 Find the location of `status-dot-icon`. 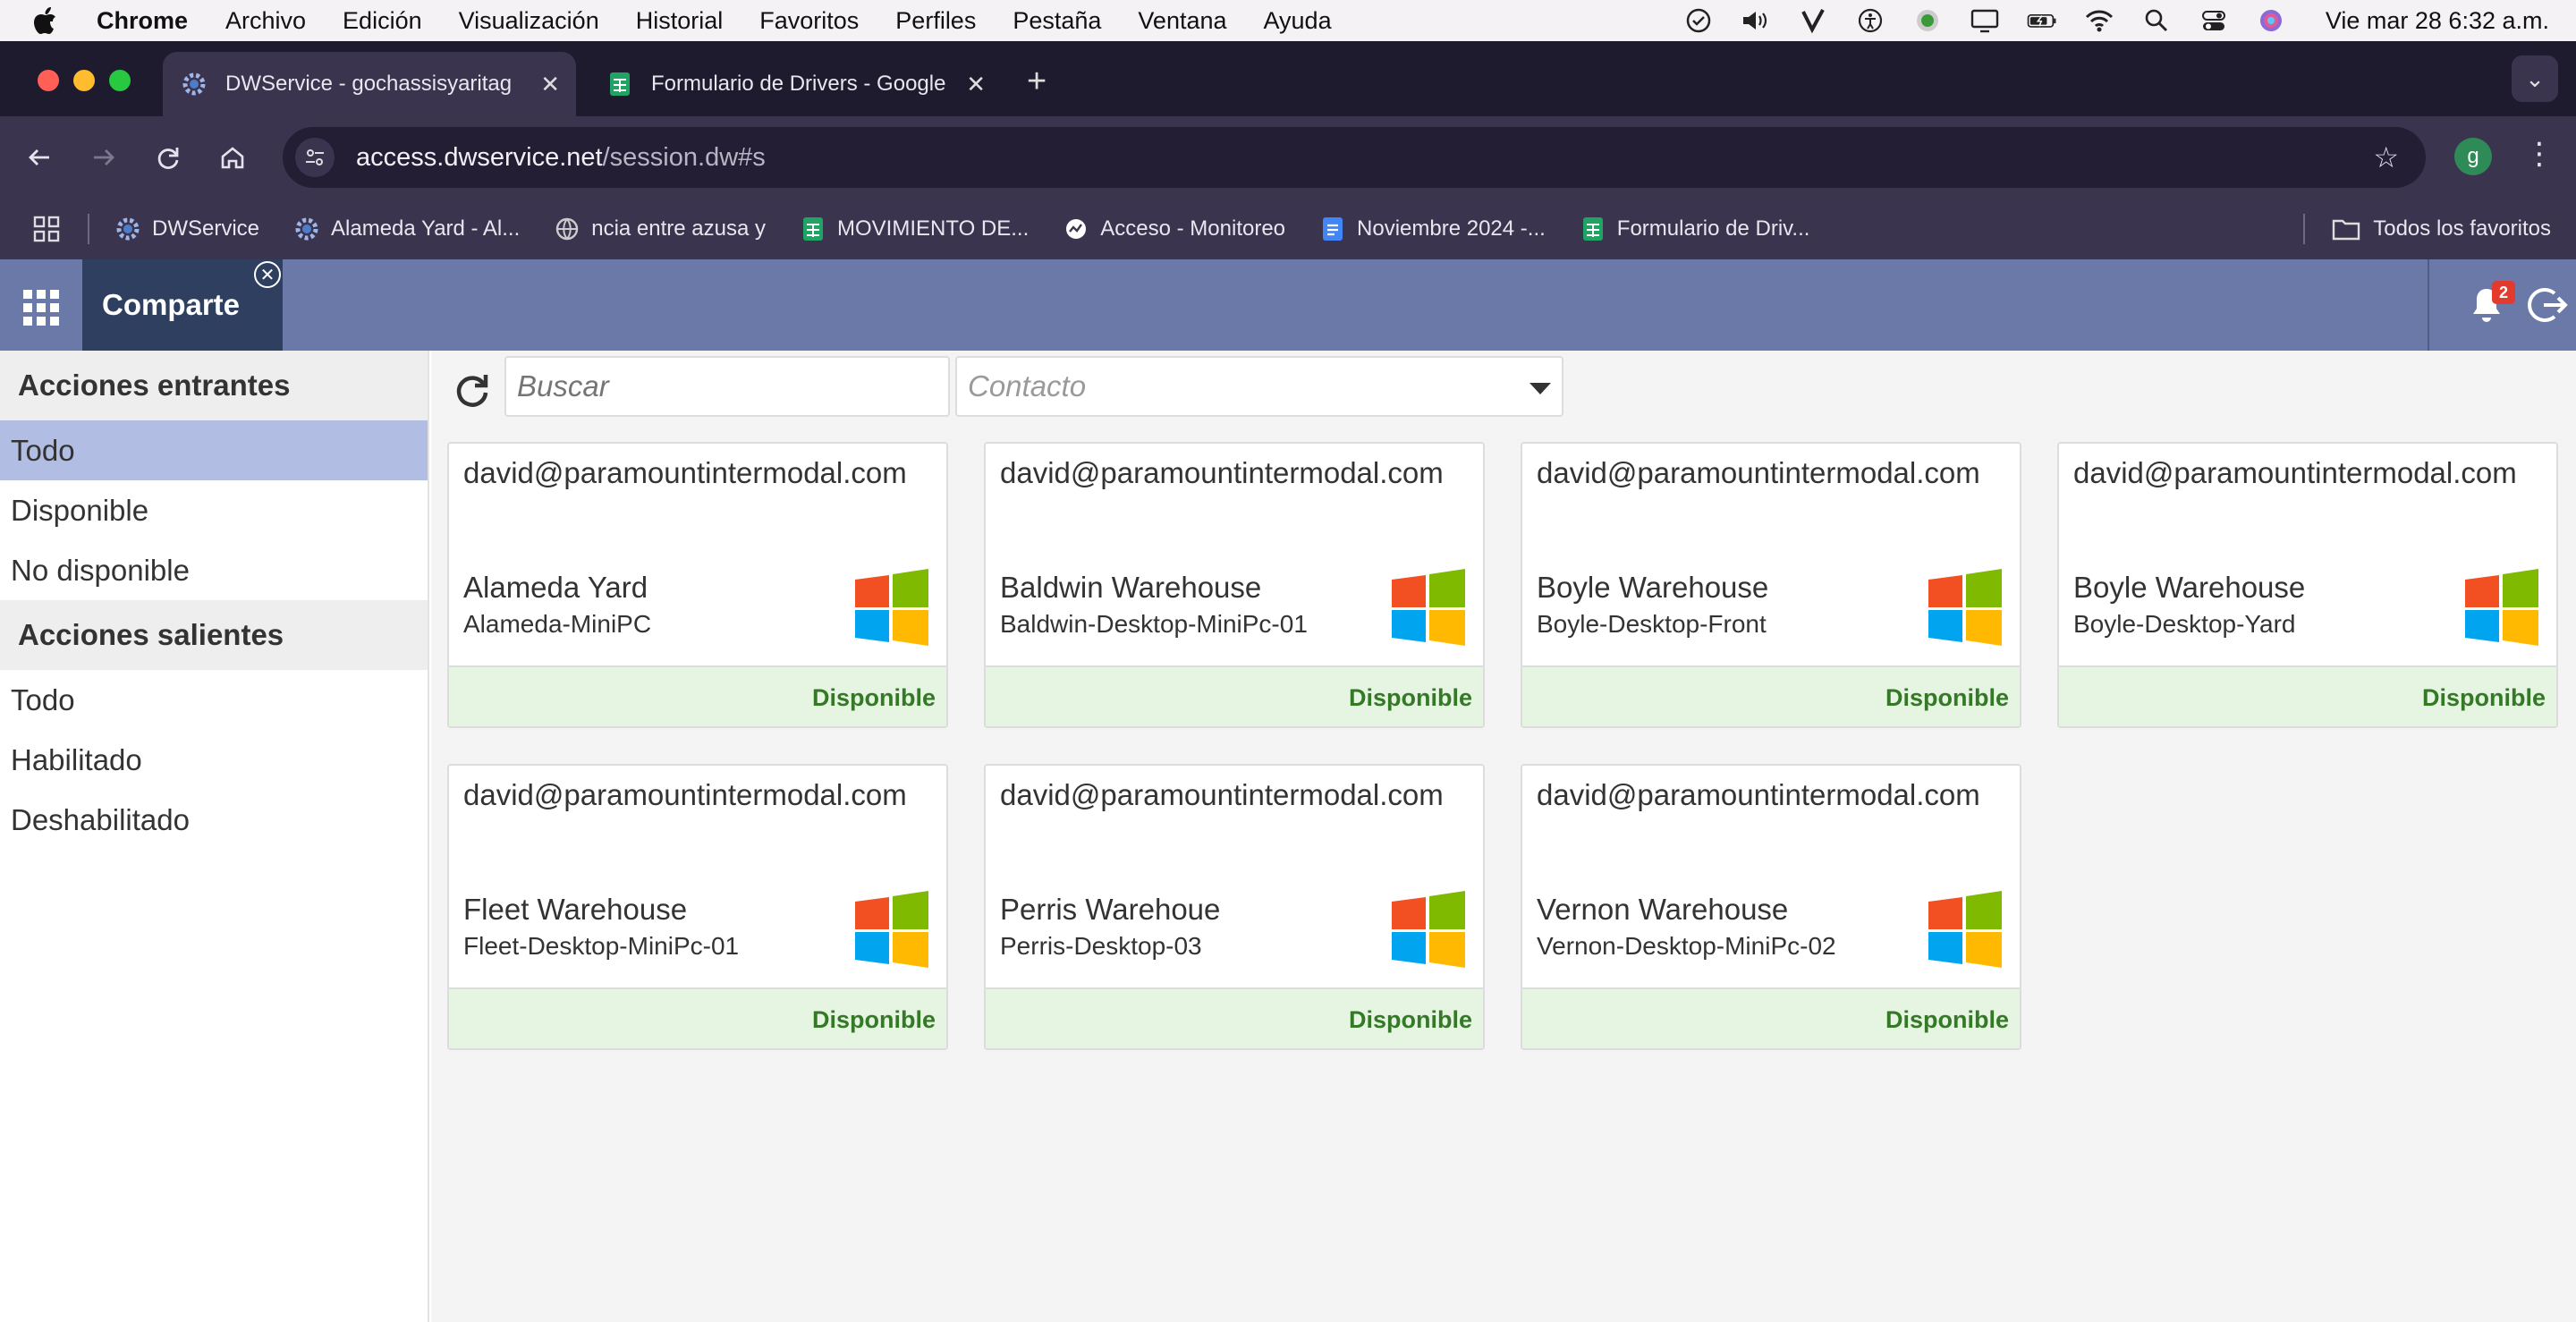

status-dot-icon is located at coordinates (1927, 21).